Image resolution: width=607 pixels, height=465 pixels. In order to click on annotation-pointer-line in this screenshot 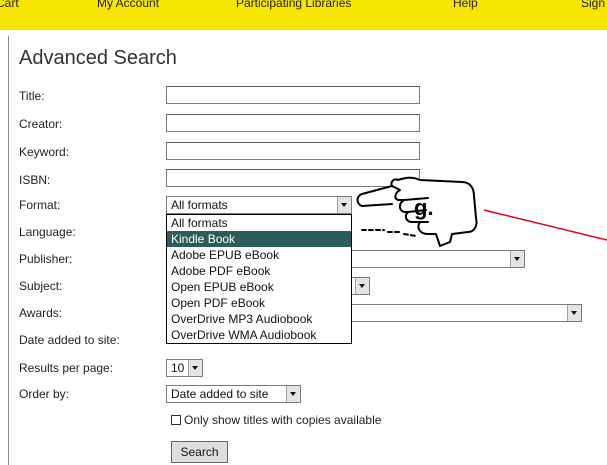, I will do `click(545, 225)`.